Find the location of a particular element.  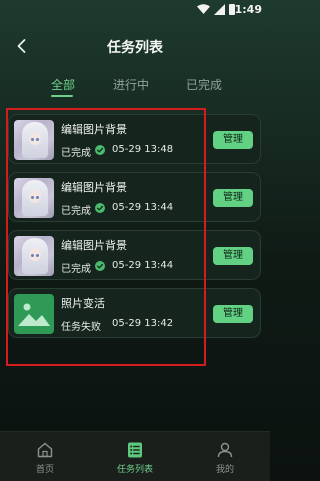

nav-item-profile: 我的 is located at coordinates (225, 456).